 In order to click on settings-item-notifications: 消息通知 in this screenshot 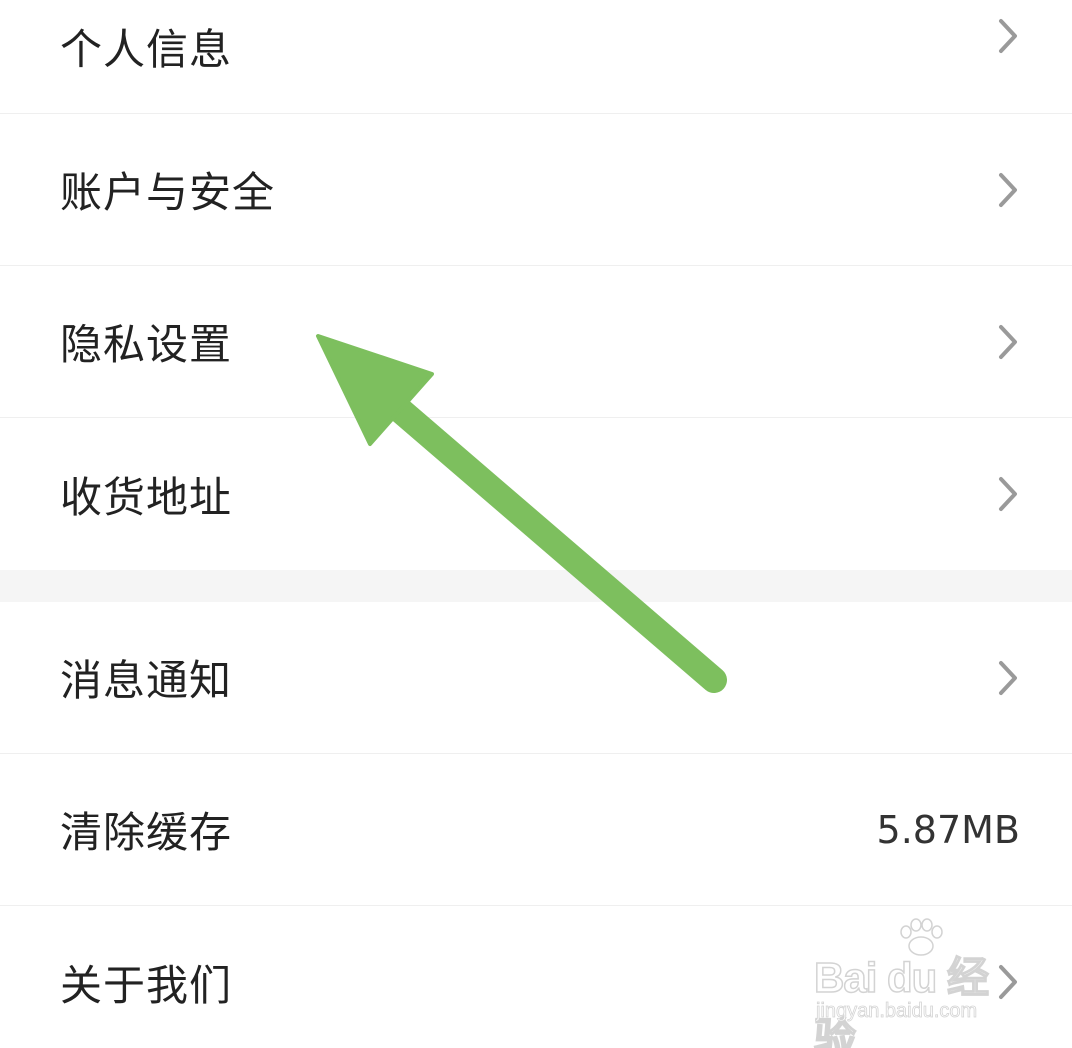, I will do `click(536, 678)`.